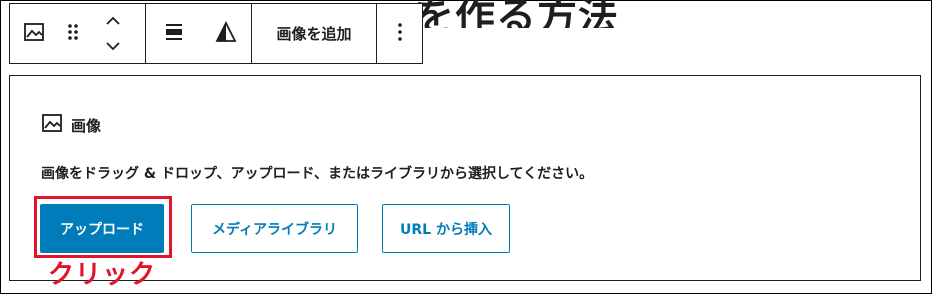 This screenshot has height=294, width=932. I want to click on toolbar-group-more, so click(399, 33).